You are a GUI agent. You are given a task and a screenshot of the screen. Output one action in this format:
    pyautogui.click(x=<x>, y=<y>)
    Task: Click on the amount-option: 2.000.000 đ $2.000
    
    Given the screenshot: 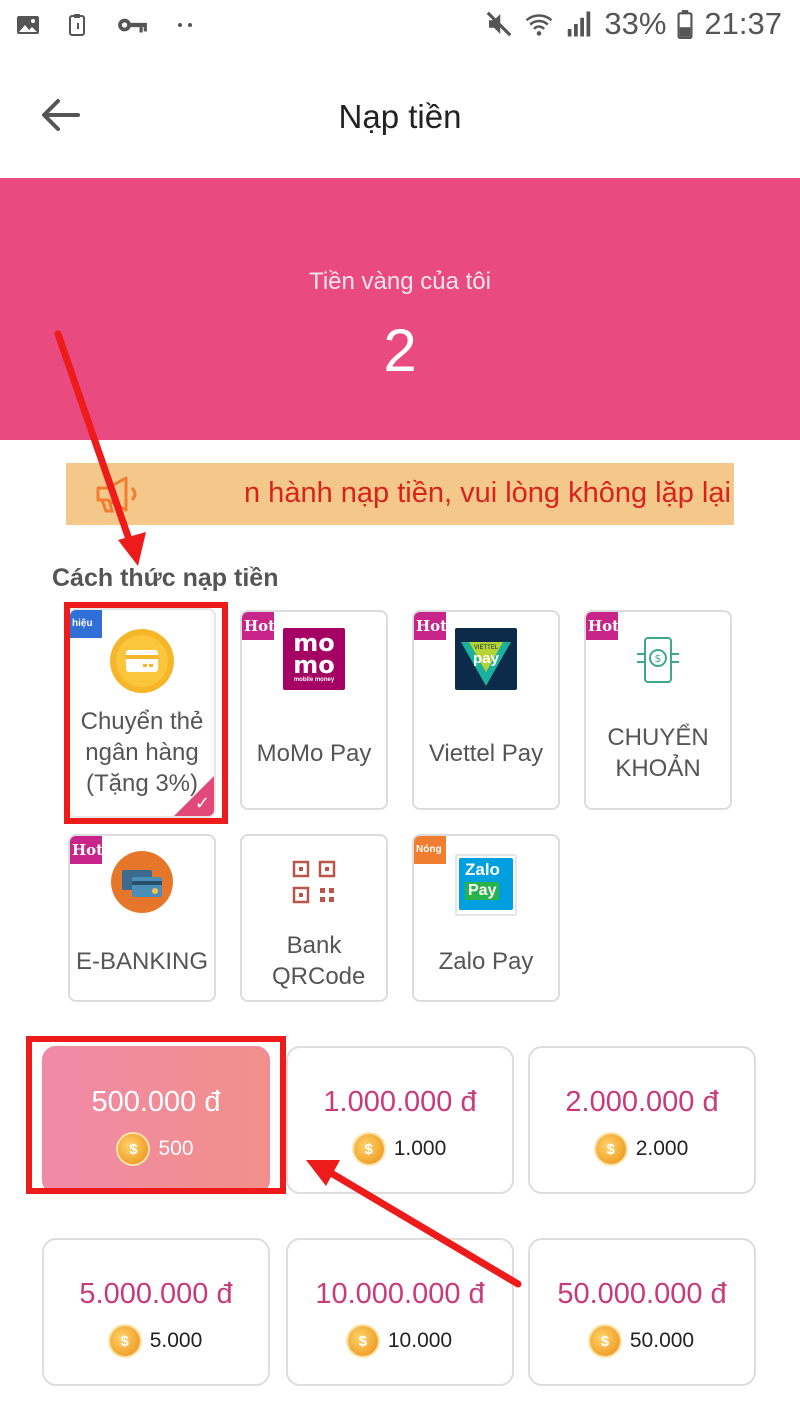 What is the action you would take?
    pyautogui.click(x=642, y=1120)
    